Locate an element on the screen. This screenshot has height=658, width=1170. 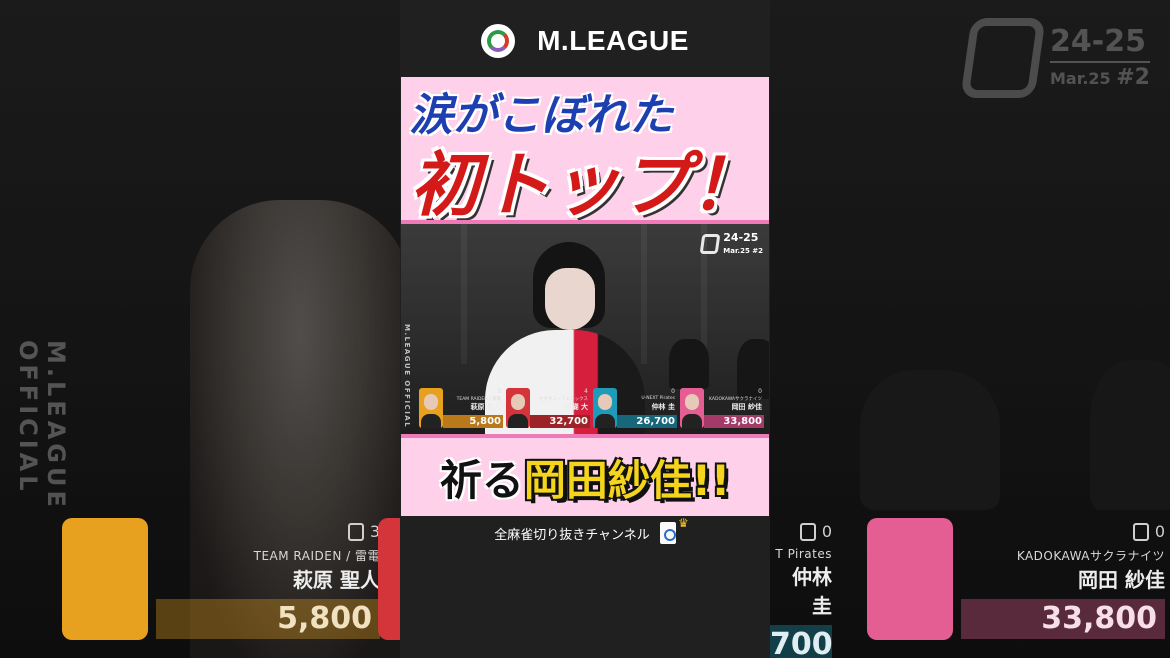
player-face is located at coordinates (570, 299).